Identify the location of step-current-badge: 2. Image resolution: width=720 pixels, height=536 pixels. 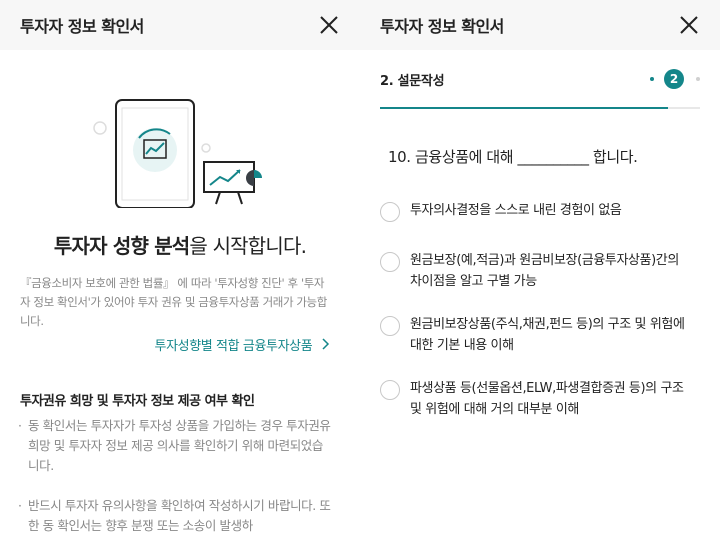
(674, 79).